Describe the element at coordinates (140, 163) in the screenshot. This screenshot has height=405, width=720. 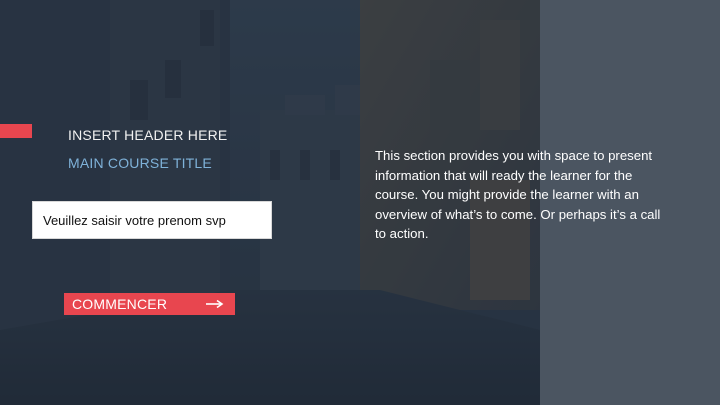
I see `course-title: MAIN COURSE TITLE` at that location.